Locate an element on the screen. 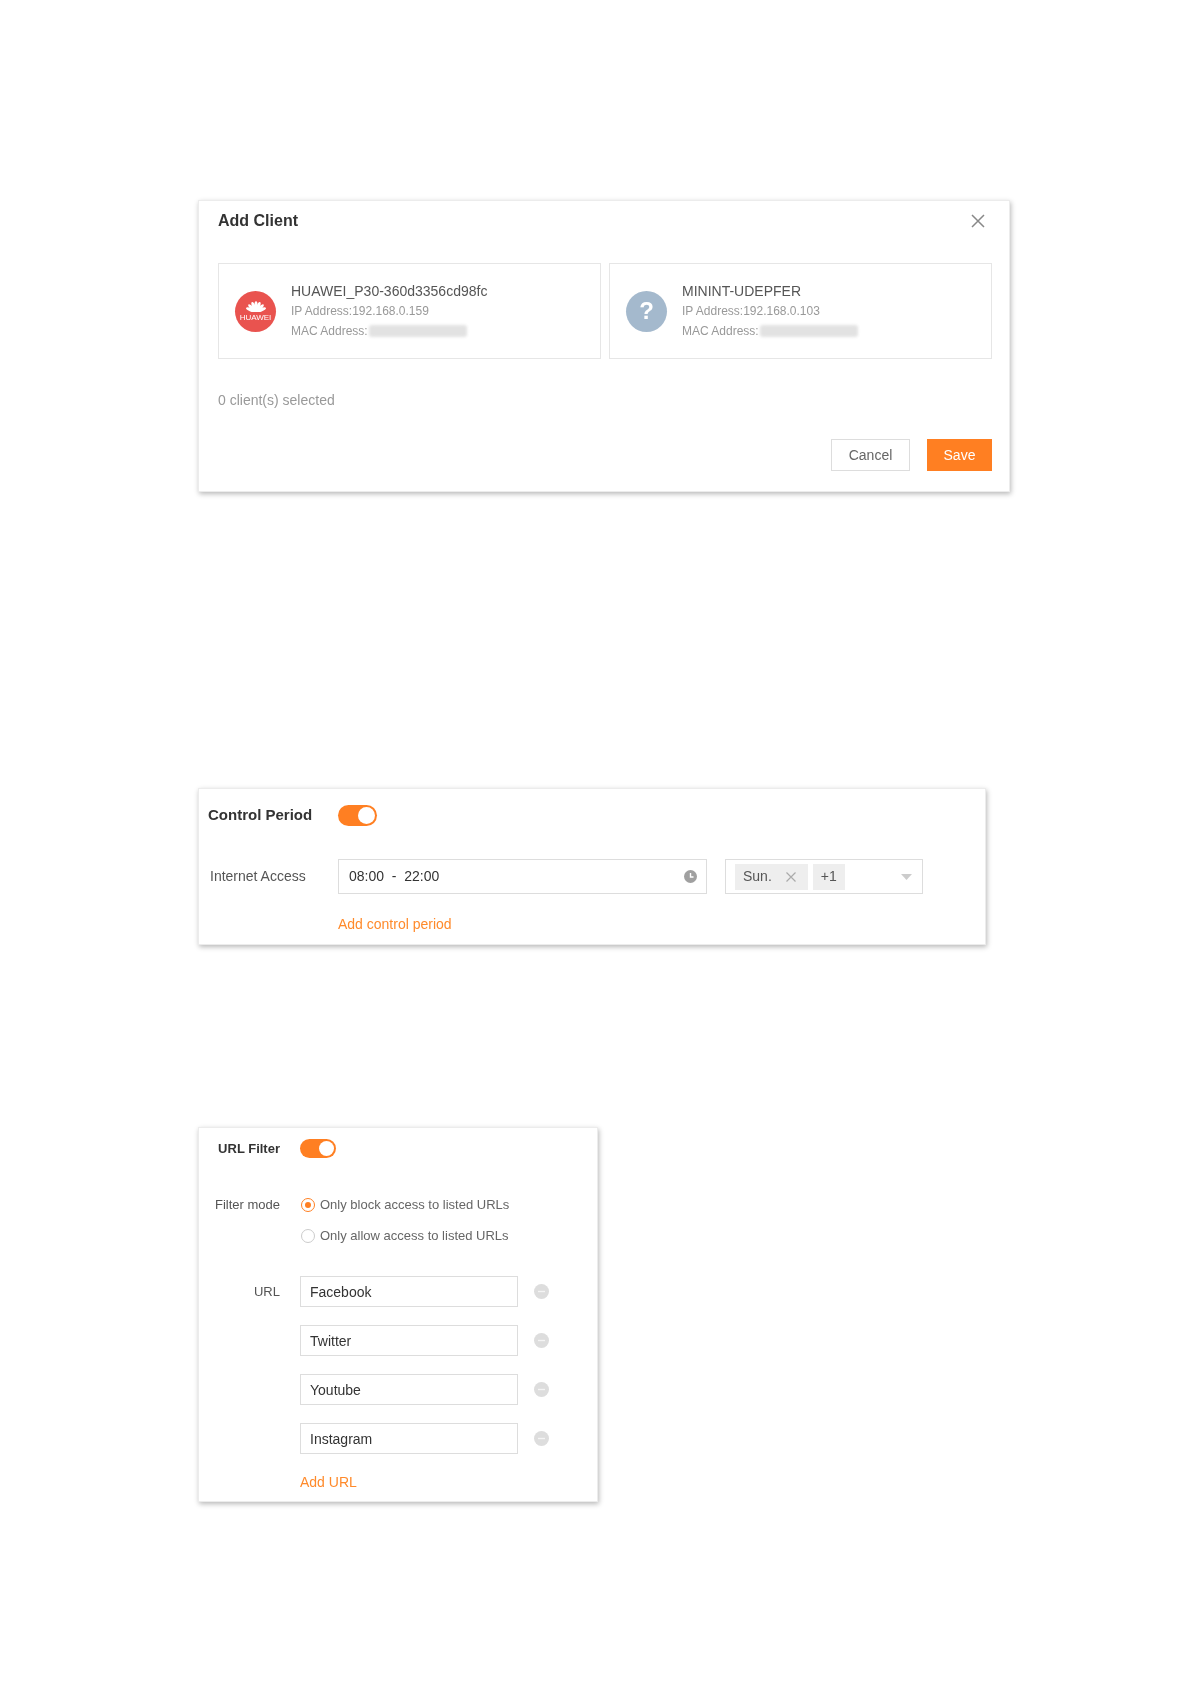 This screenshot has height=1684, width=1191. day-select: Sun. +1 is located at coordinates (824, 876).